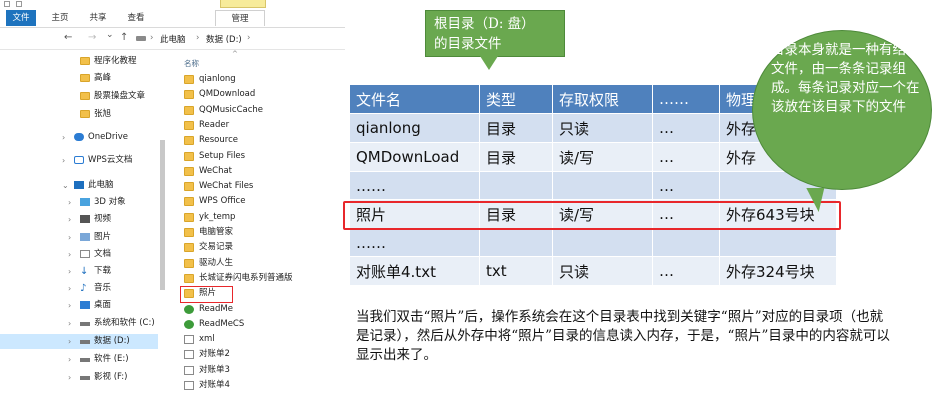 The height and width of the screenshot is (408, 950). I want to click on address-bar-row: ← → ⌄ ↑ › 此电脑 › 数据 (D:) ›, so click(172, 39).